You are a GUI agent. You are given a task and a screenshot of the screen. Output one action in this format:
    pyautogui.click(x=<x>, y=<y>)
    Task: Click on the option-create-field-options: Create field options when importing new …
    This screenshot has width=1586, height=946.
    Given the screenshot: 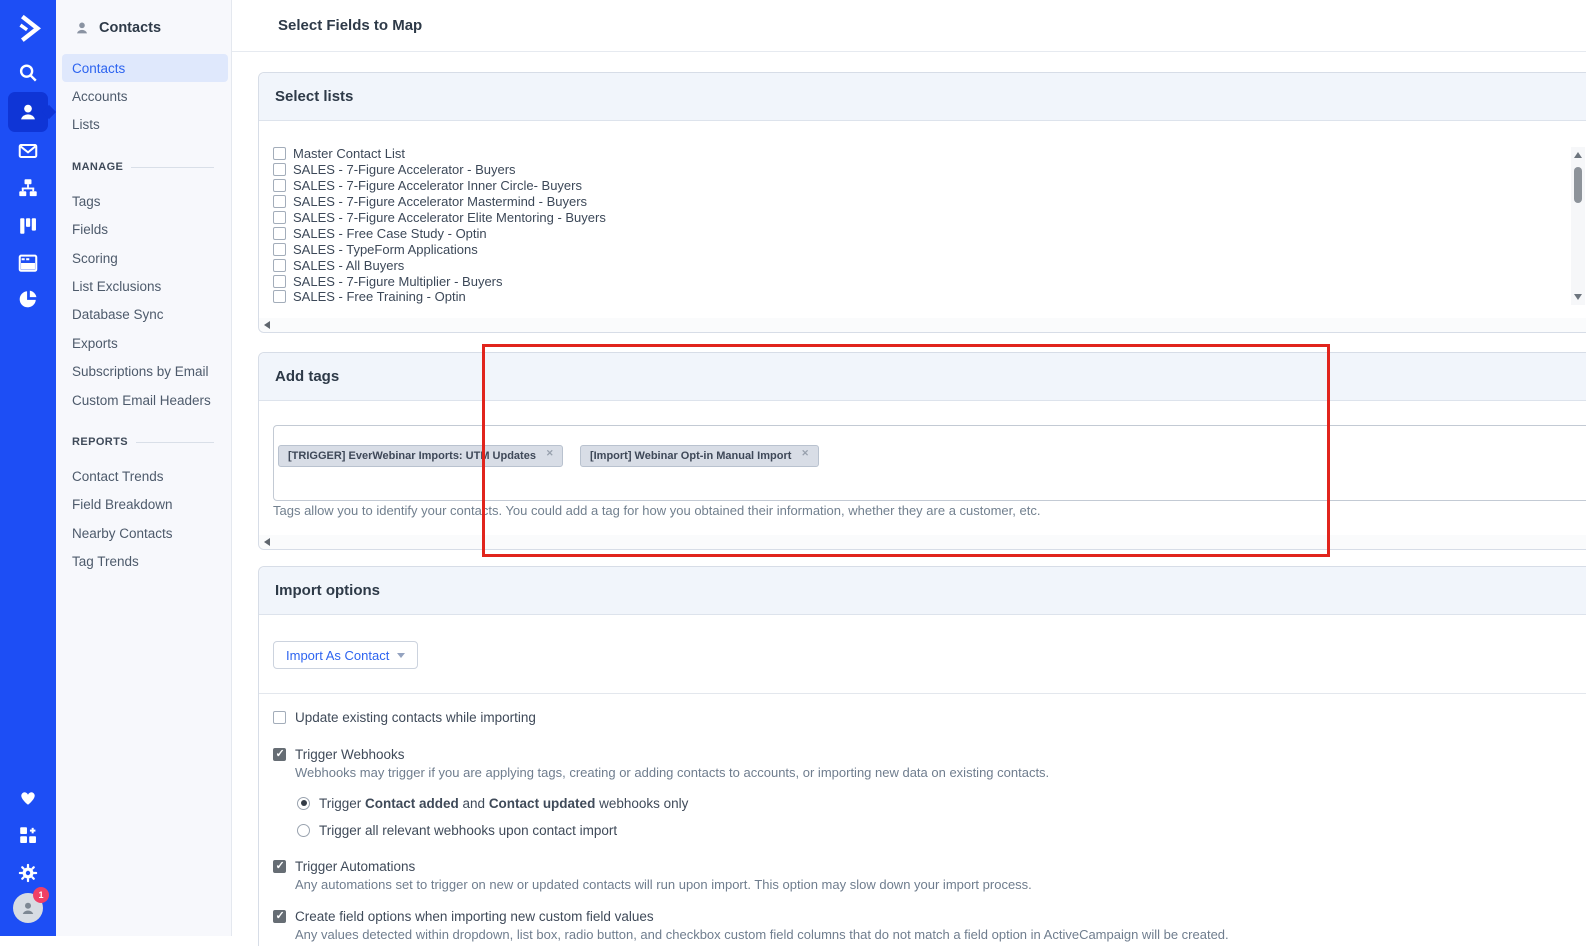 What is the action you would take?
    pyautogui.click(x=924, y=916)
    